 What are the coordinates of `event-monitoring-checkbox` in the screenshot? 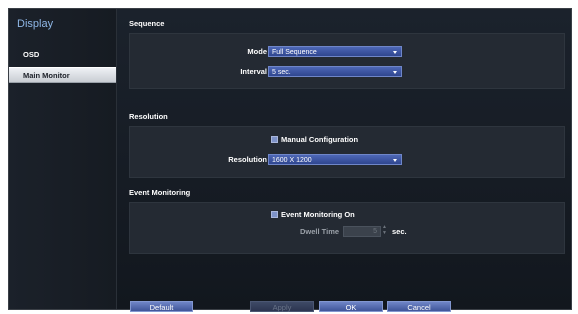 It's located at (274, 214).